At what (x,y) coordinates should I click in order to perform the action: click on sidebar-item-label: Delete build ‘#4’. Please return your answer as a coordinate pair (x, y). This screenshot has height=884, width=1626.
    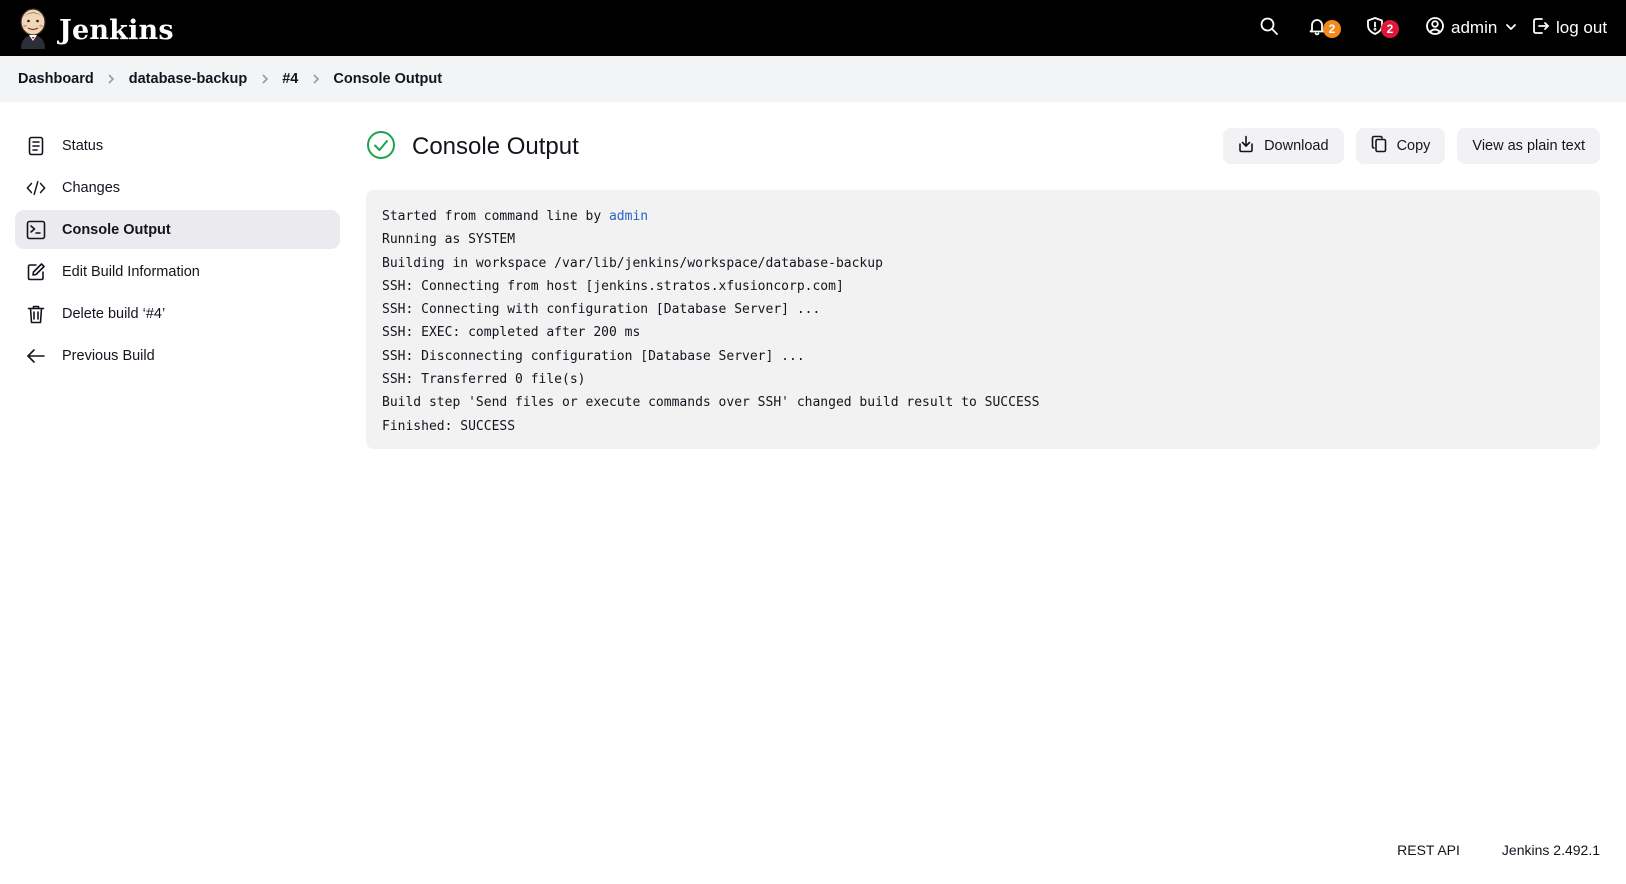
    Looking at the image, I should click on (114, 313).